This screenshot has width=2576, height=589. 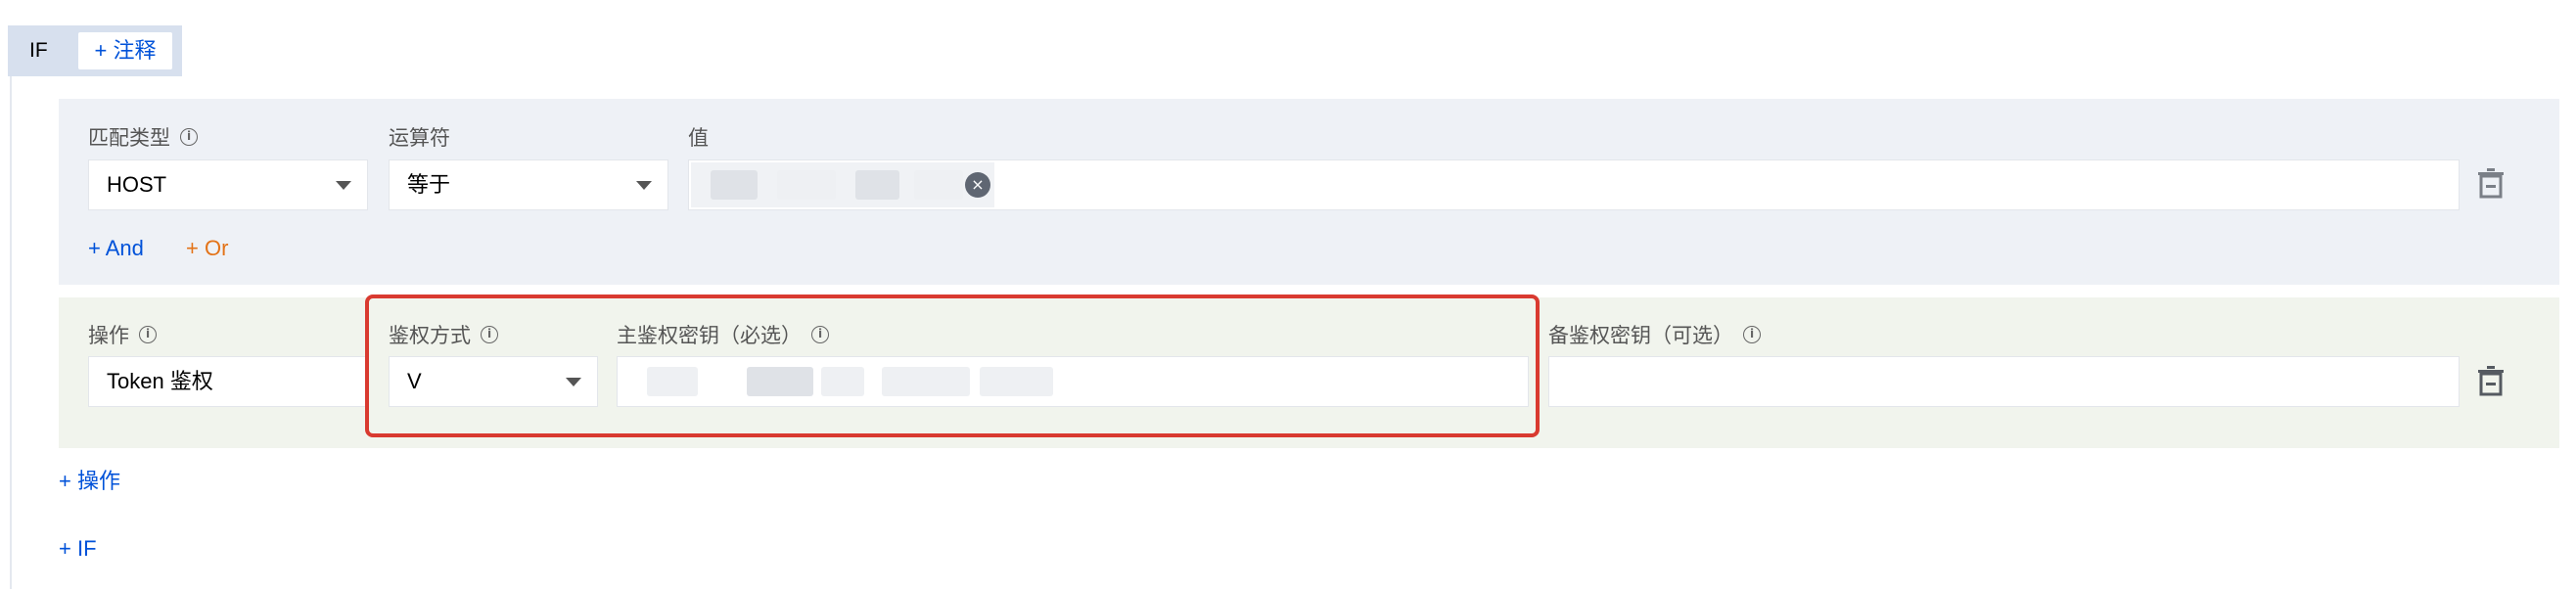 I want to click on add-and-button: + And, so click(x=116, y=249).